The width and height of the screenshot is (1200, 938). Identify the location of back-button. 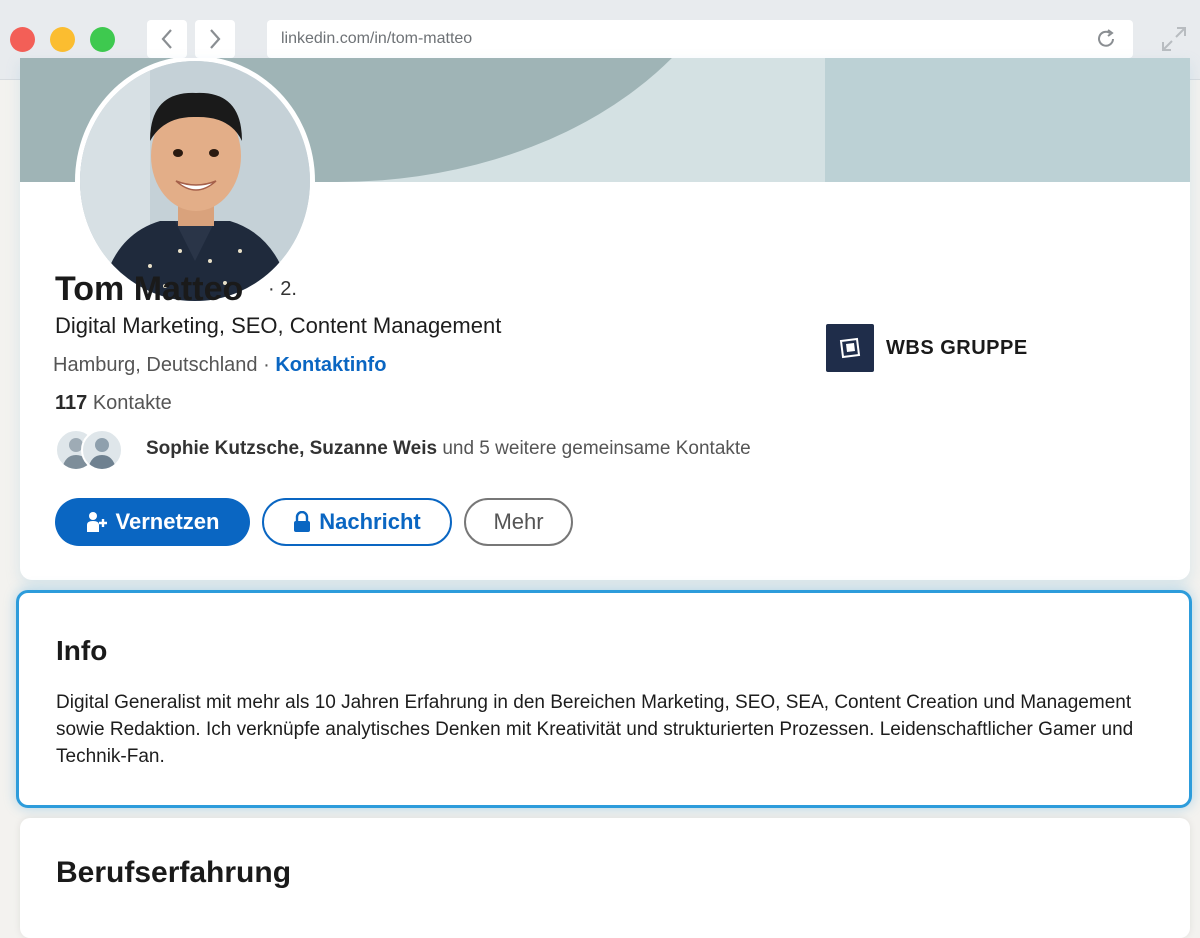
(167, 39).